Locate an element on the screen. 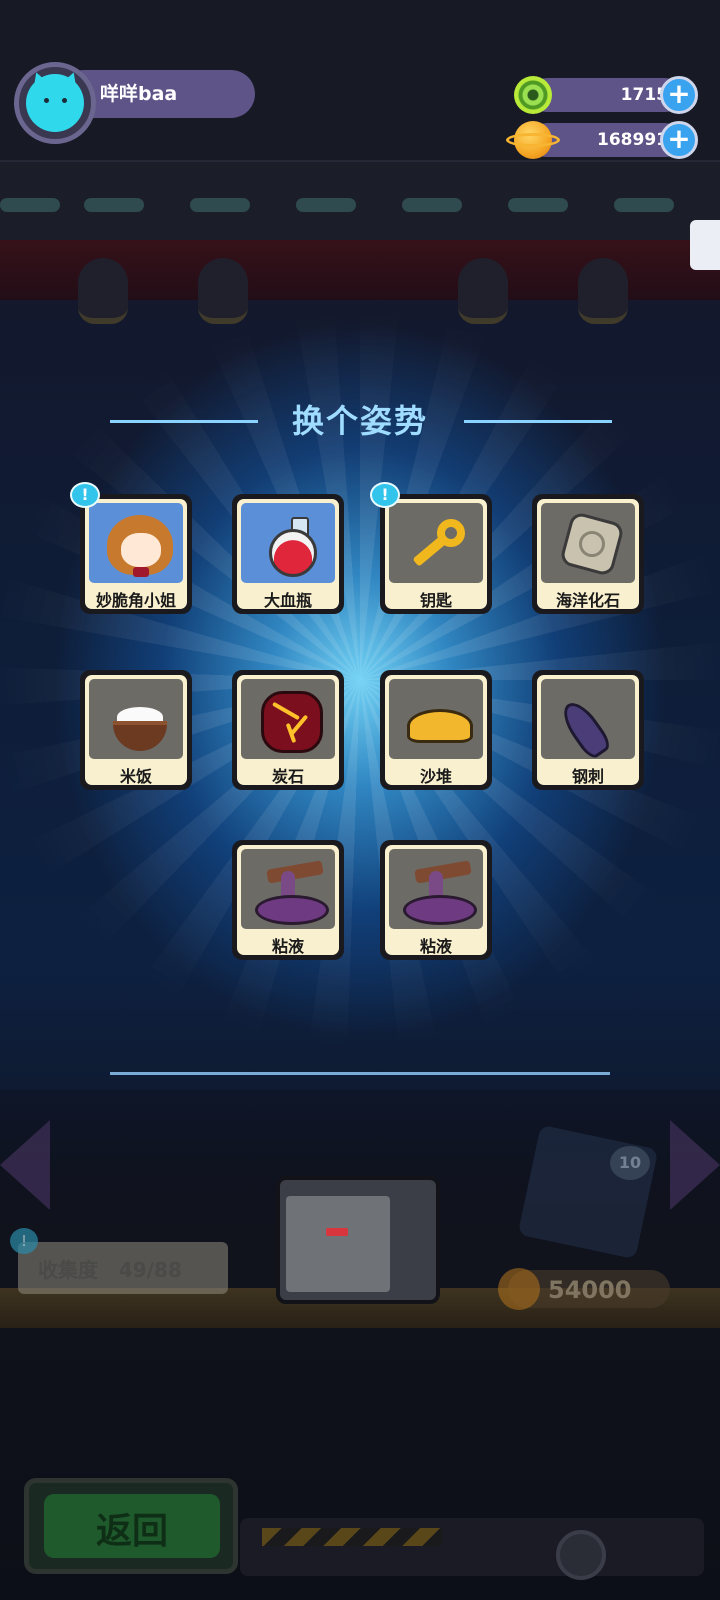 Image resolution: width=720 pixels, height=1600 pixels. item-card-coal-stone: 炭石 is located at coordinates (288, 730).